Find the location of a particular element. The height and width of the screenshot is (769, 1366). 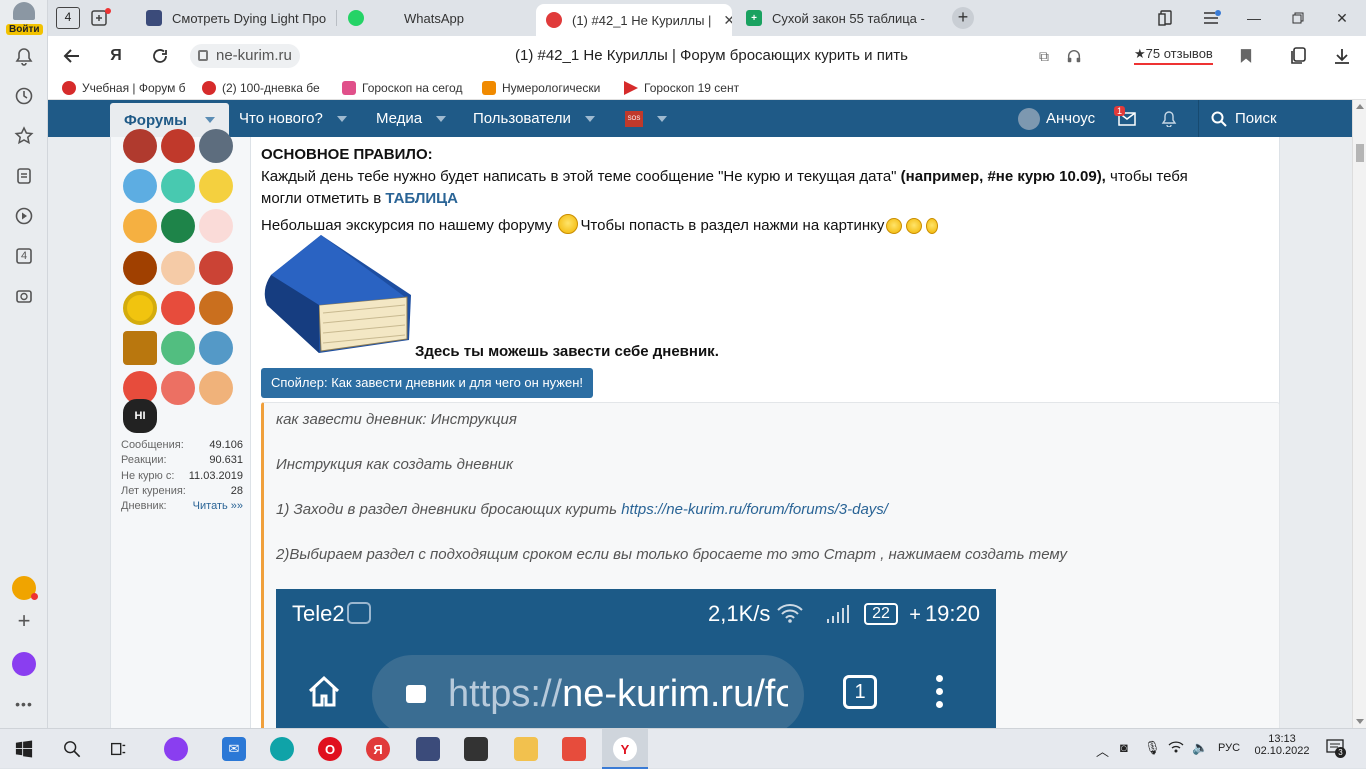

nav-sos: SOS is located at coordinates (646, 118).